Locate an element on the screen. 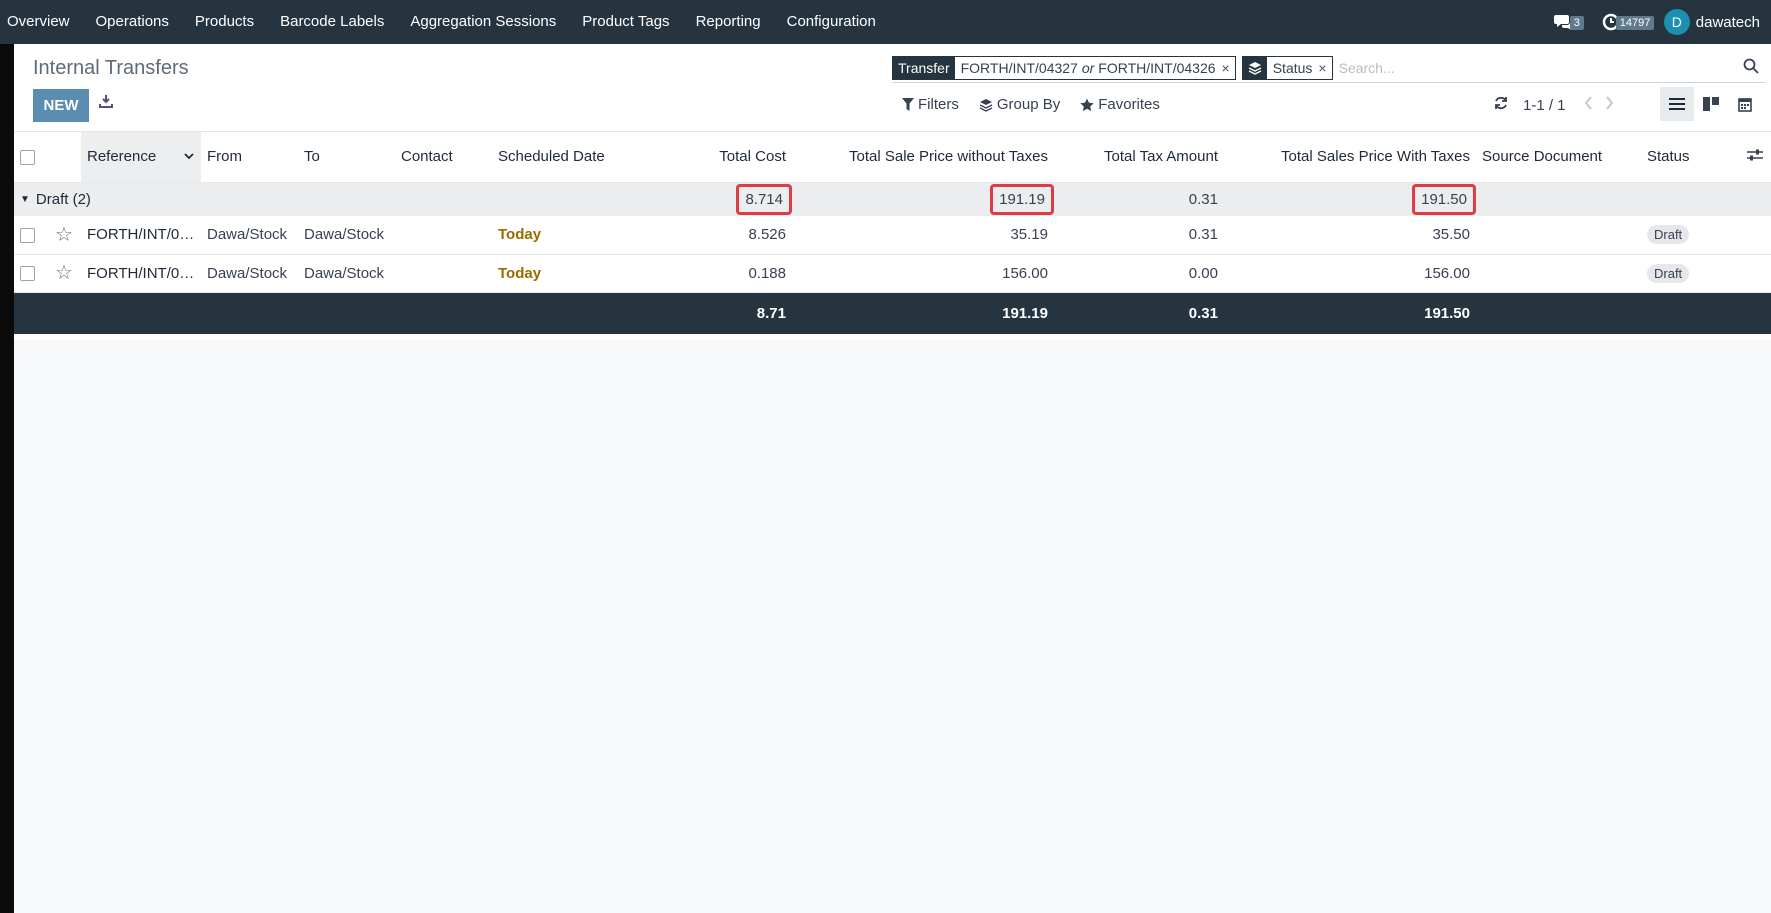 The width and height of the screenshot is (1771, 913). facet-or: or is located at coordinates (1088, 67).